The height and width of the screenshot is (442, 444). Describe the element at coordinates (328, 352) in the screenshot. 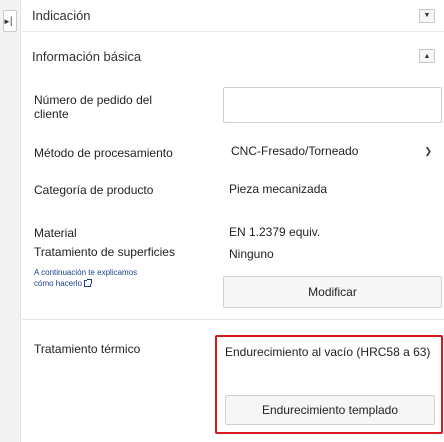

I see `heat-treatment-value: Endurecimiento al vacío (HRC58 a 63)` at that location.